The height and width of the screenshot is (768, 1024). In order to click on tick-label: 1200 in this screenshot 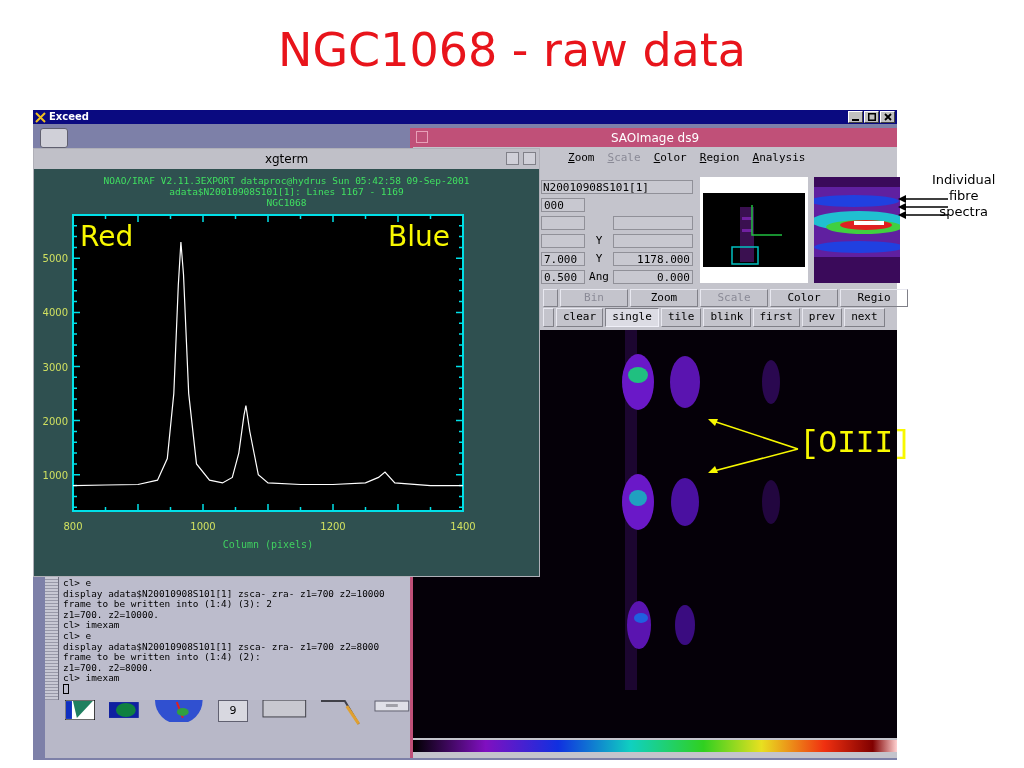, I will do `click(333, 526)`.